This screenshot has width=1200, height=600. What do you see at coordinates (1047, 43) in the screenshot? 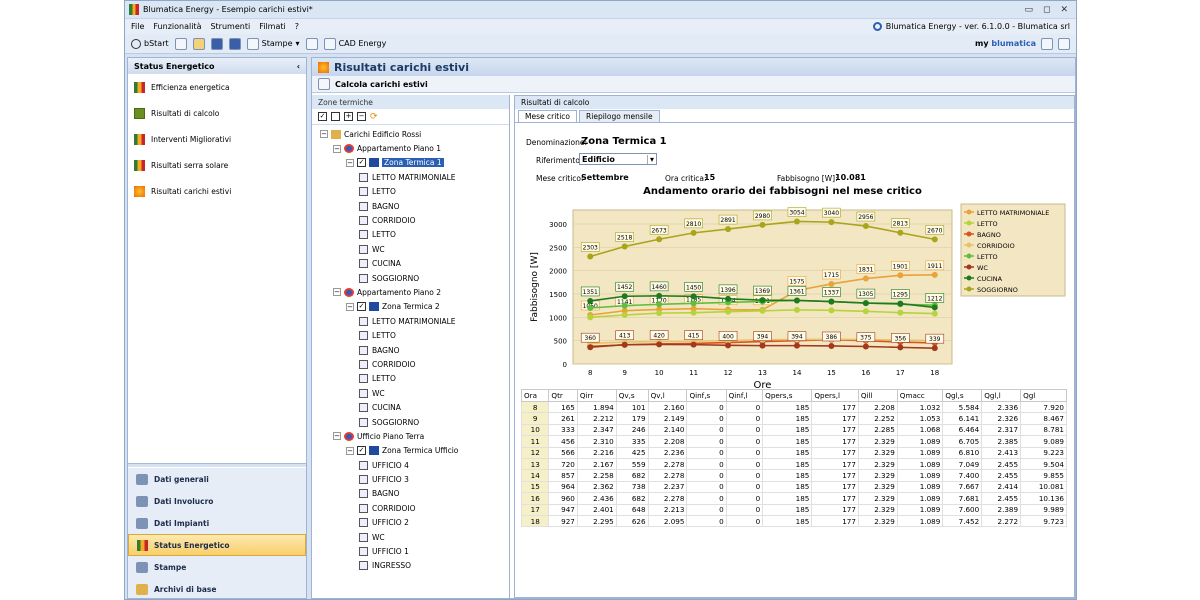
I see `help-icon` at bounding box center [1047, 43].